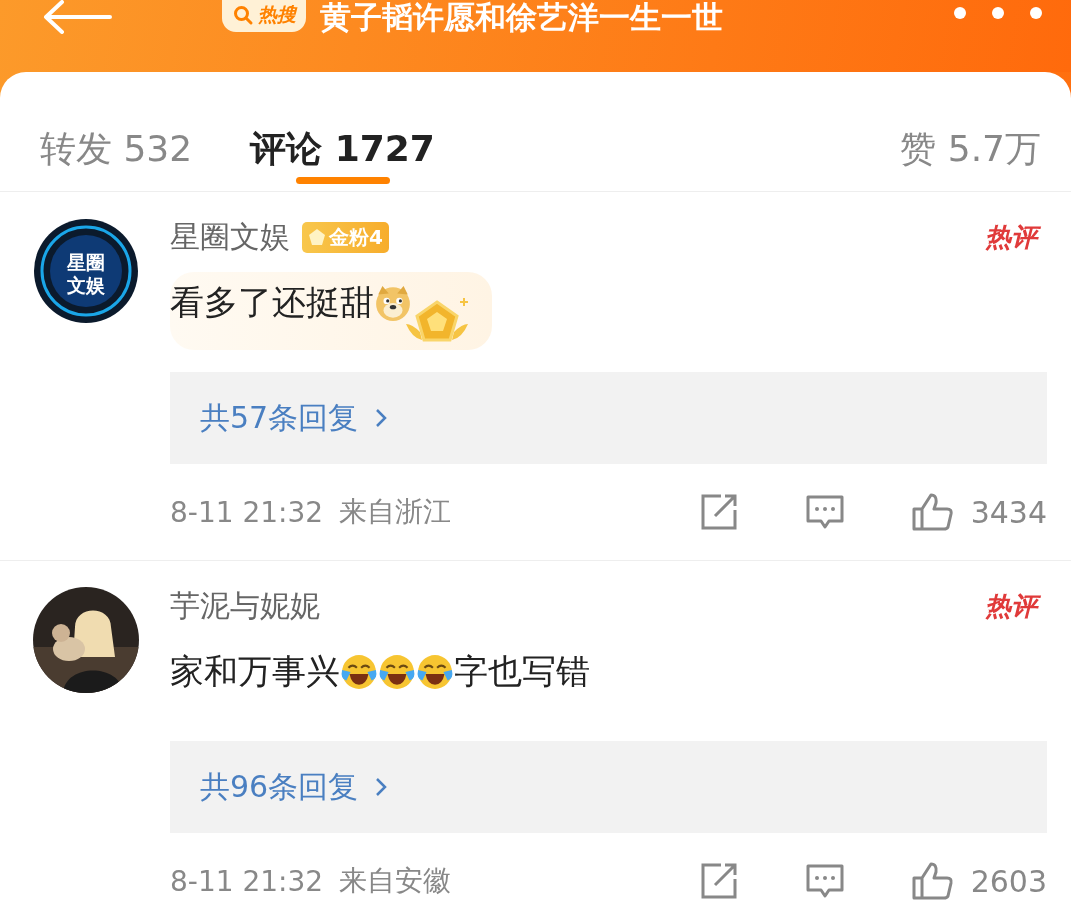 This screenshot has width=1071, height=920. What do you see at coordinates (393, 303) in the screenshot?
I see `dog-face-emoji` at bounding box center [393, 303].